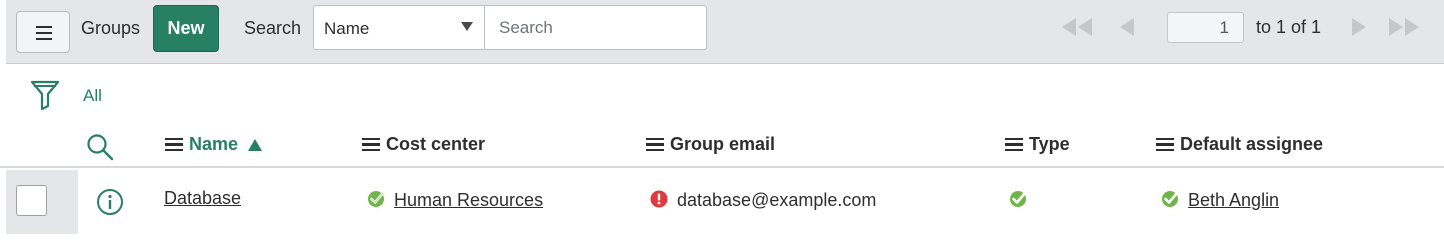 Image resolution: width=1444 pixels, height=240 pixels. What do you see at coordinates (255, 144) in the screenshot?
I see `sort-ascending-icon` at bounding box center [255, 144].